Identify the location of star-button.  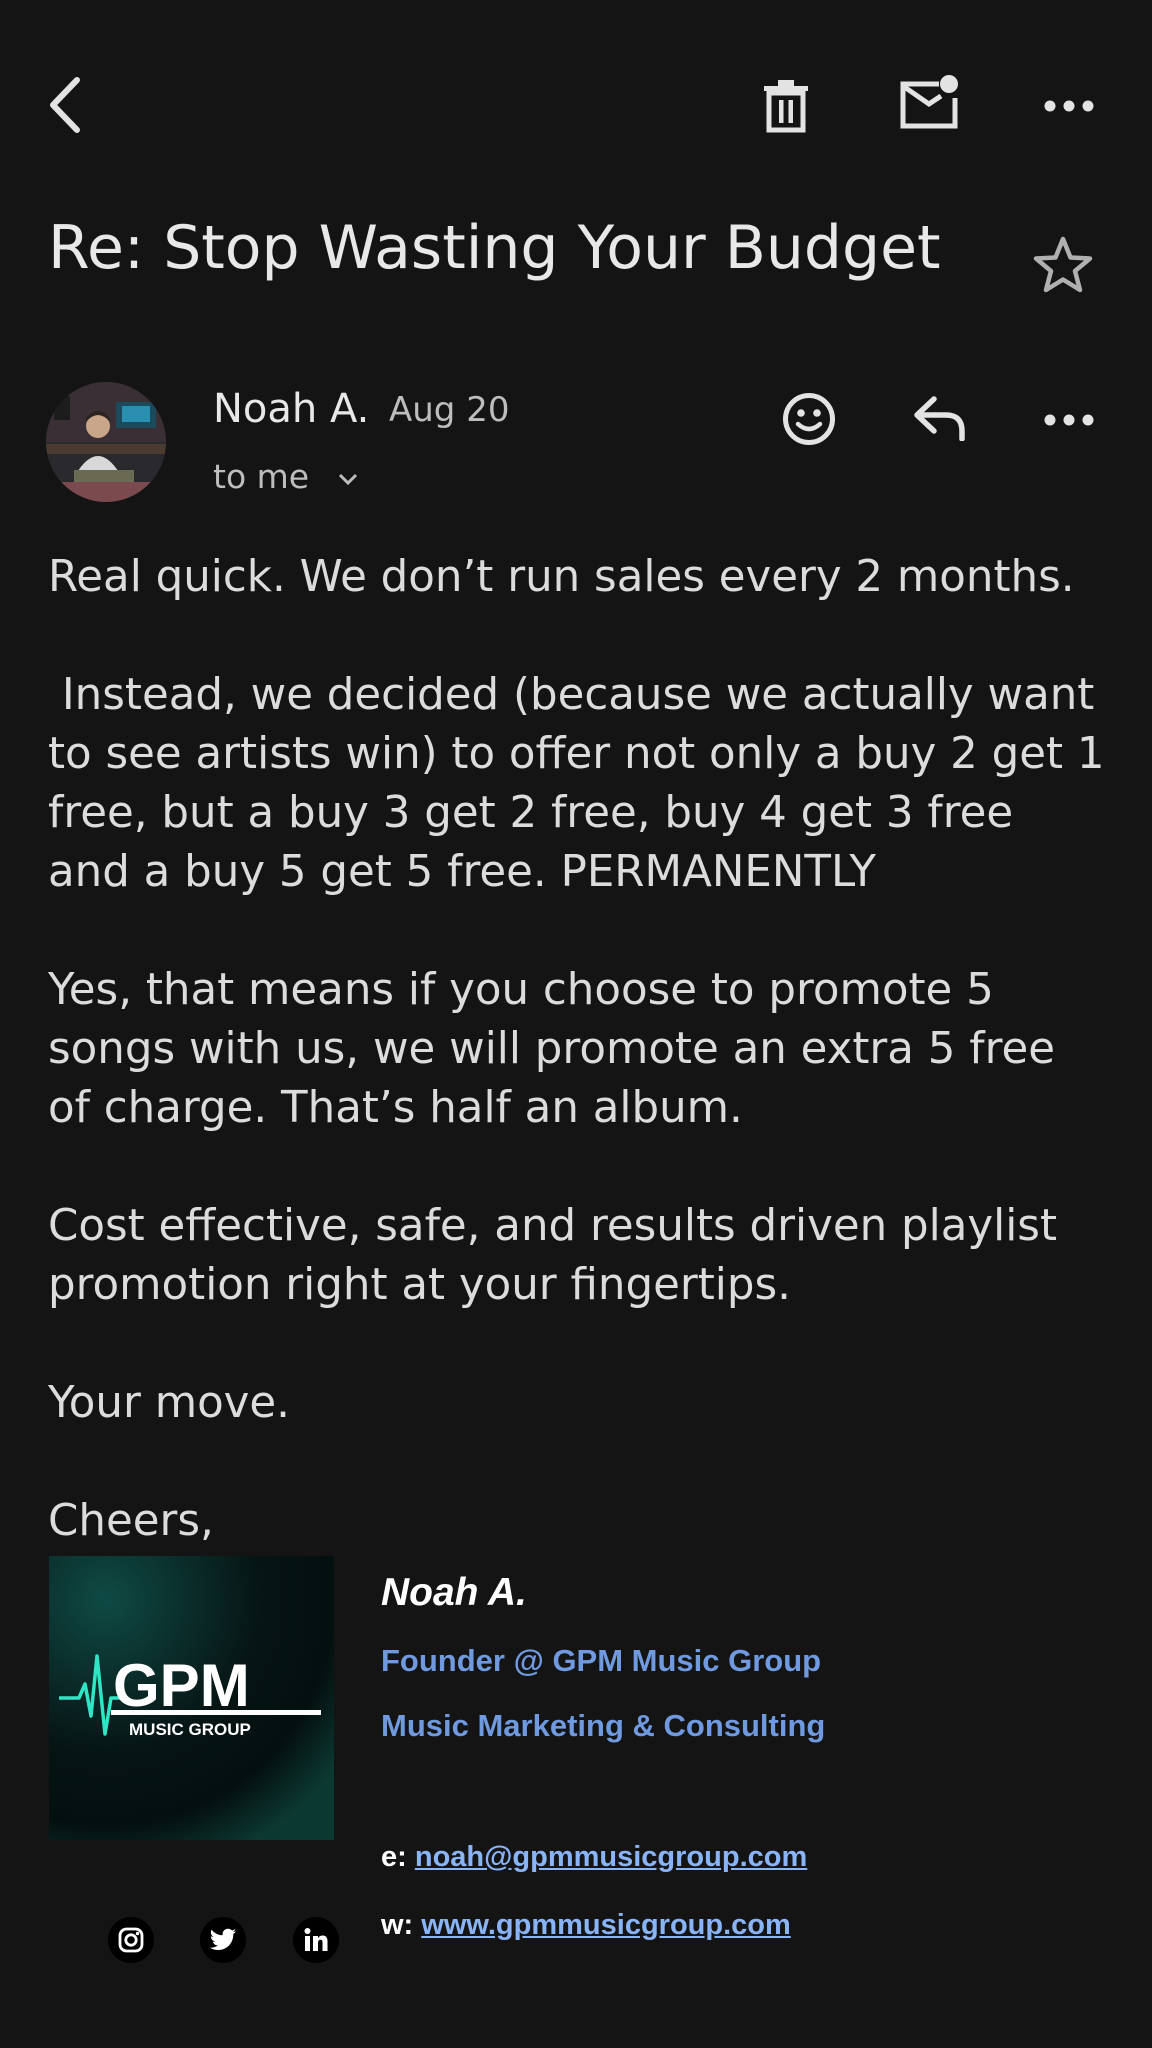
(1063, 265).